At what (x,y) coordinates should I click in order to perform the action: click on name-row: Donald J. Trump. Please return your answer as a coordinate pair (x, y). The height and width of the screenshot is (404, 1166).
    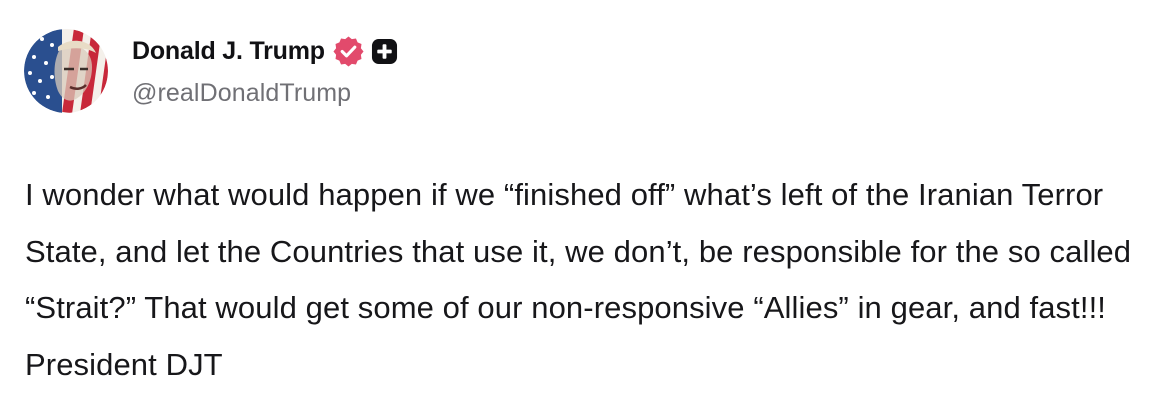
    Looking at the image, I should click on (265, 51).